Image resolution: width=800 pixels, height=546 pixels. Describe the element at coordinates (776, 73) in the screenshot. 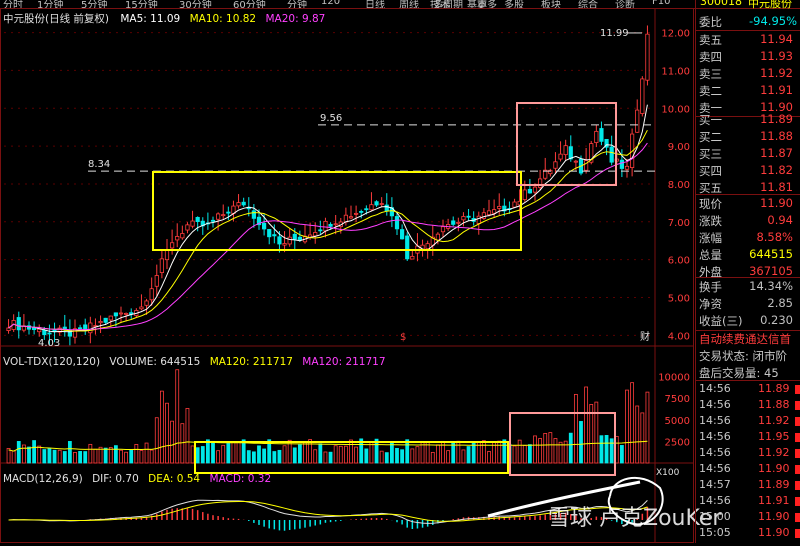

I see `ask-level-value: 11.92` at that location.